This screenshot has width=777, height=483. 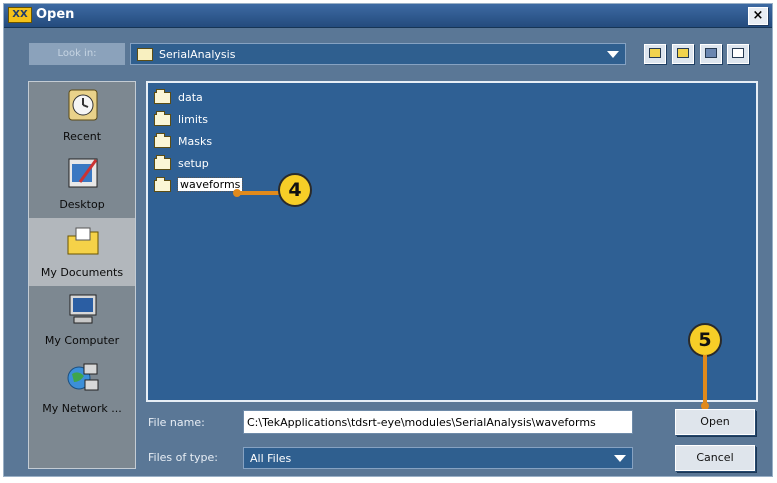 What do you see at coordinates (258, 193) in the screenshot?
I see `callout-4-line` at bounding box center [258, 193].